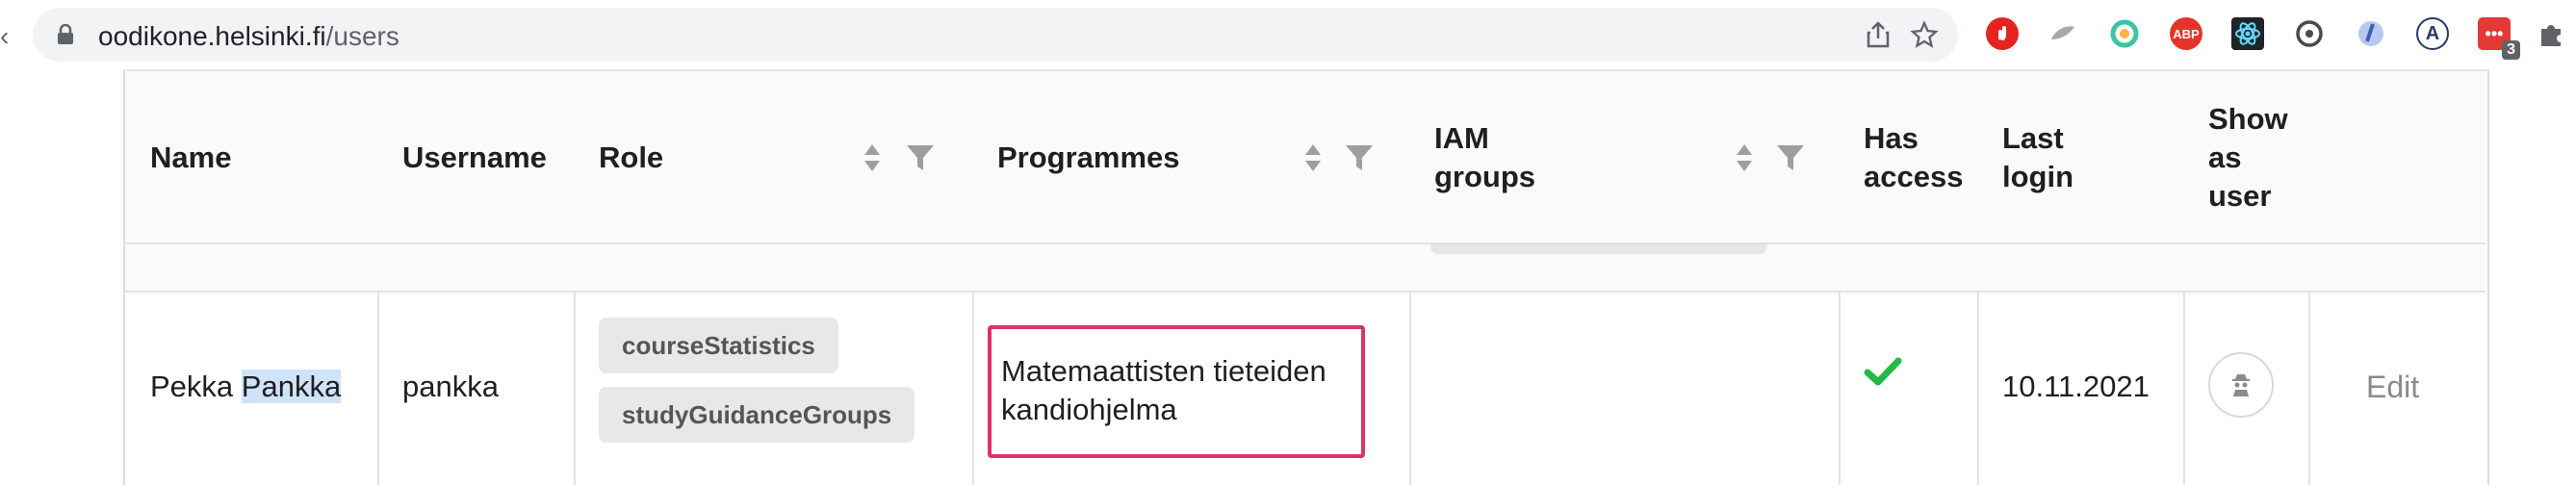  What do you see at coordinates (1891, 138) in the screenshot?
I see `header-has-access-line1: Has` at bounding box center [1891, 138].